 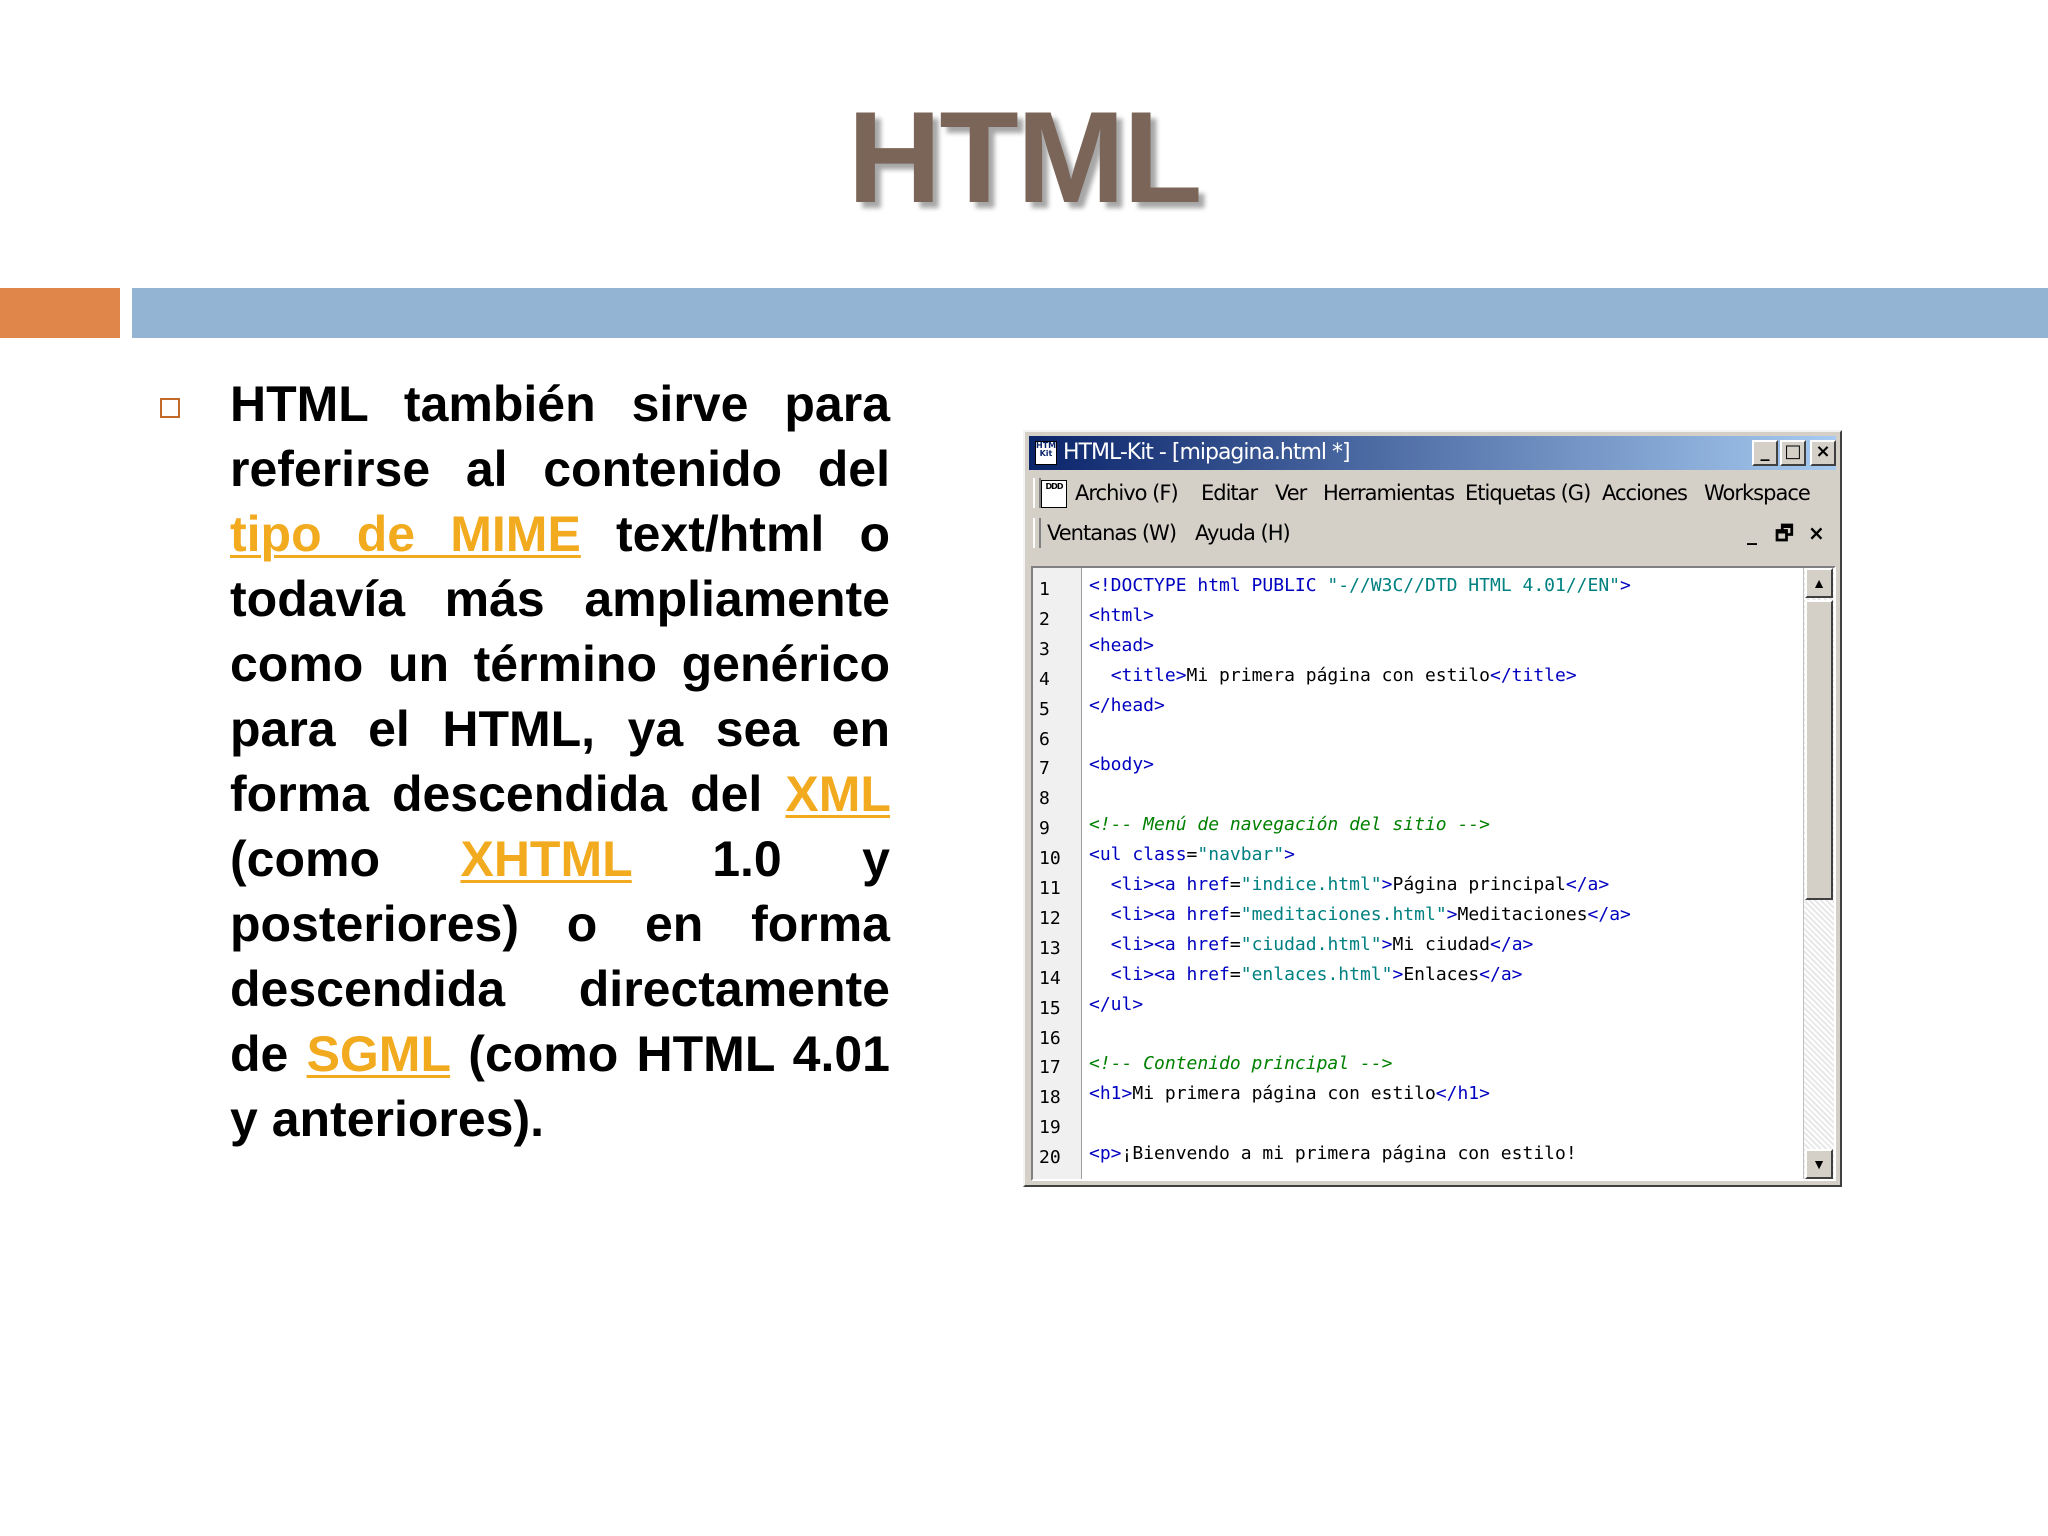 What do you see at coordinates (1044, 739) in the screenshot?
I see `line-number: 6` at bounding box center [1044, 739].